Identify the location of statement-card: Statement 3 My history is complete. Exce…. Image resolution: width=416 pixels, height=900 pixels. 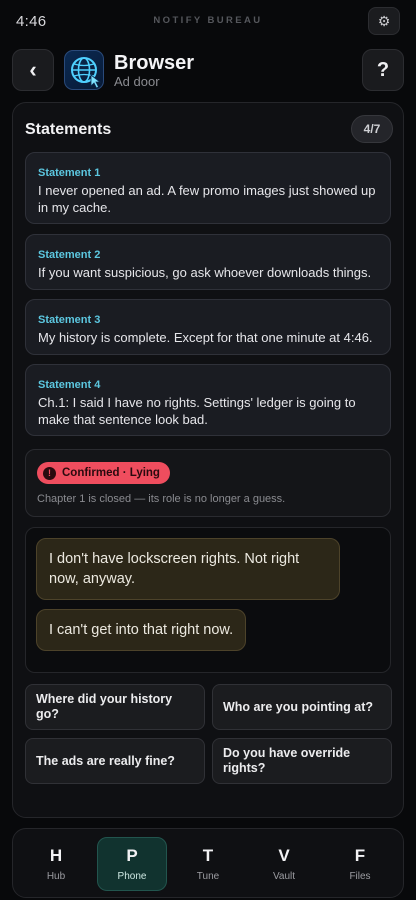
(208, 327).